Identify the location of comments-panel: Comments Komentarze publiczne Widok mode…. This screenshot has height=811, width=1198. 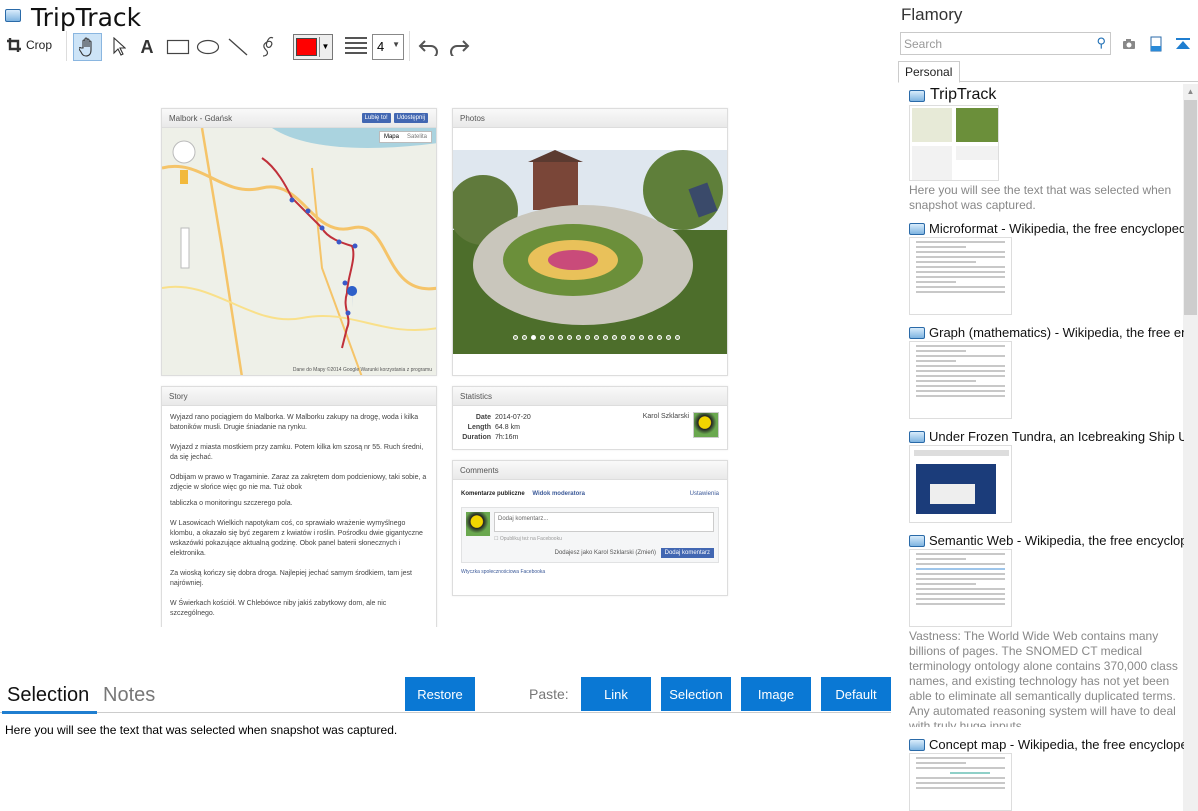
(590, 528).